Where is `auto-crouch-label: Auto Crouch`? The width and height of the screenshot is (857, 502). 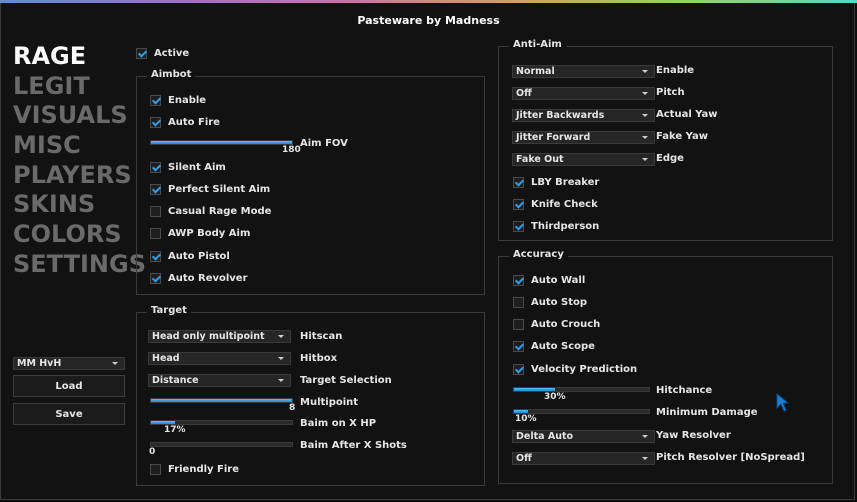
auto-crouch-label: Auto Crouch is located at coordinates (566, 324).